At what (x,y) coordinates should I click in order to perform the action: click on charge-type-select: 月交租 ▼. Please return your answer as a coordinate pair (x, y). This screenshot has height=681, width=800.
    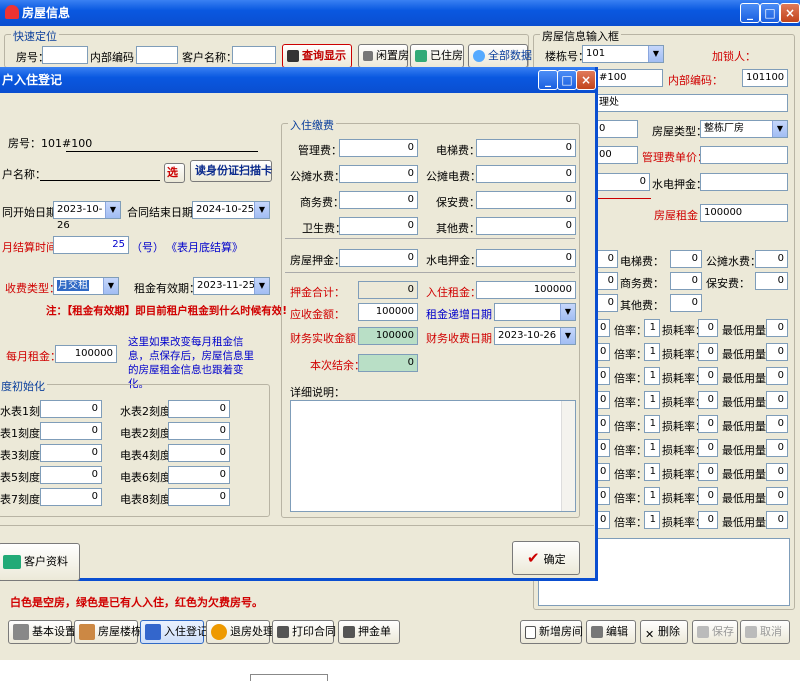
    Looking at the image, I should click on (86, 286).